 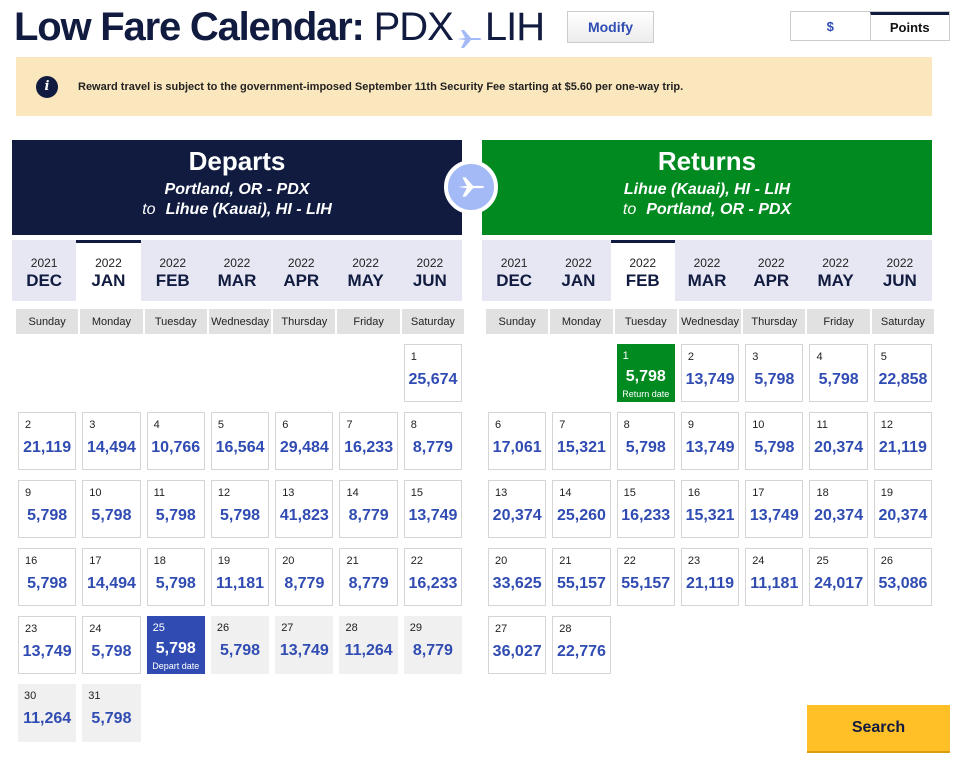 I want to click on calendar-day-1: 1 25,674, so click(x=433, y=373).